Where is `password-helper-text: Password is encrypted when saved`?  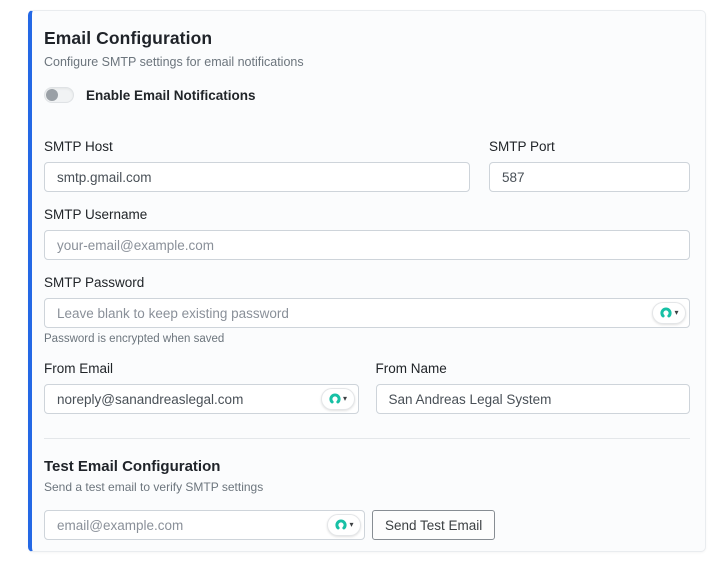
password-helper-text: Password is encrypted when saved is located at coordinates (134, 339).